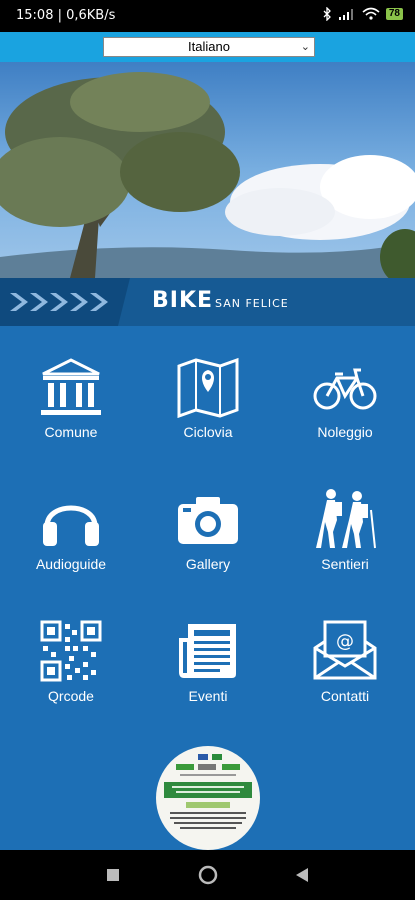  I want to click on menu-label: Eventi, so click(208, 696).